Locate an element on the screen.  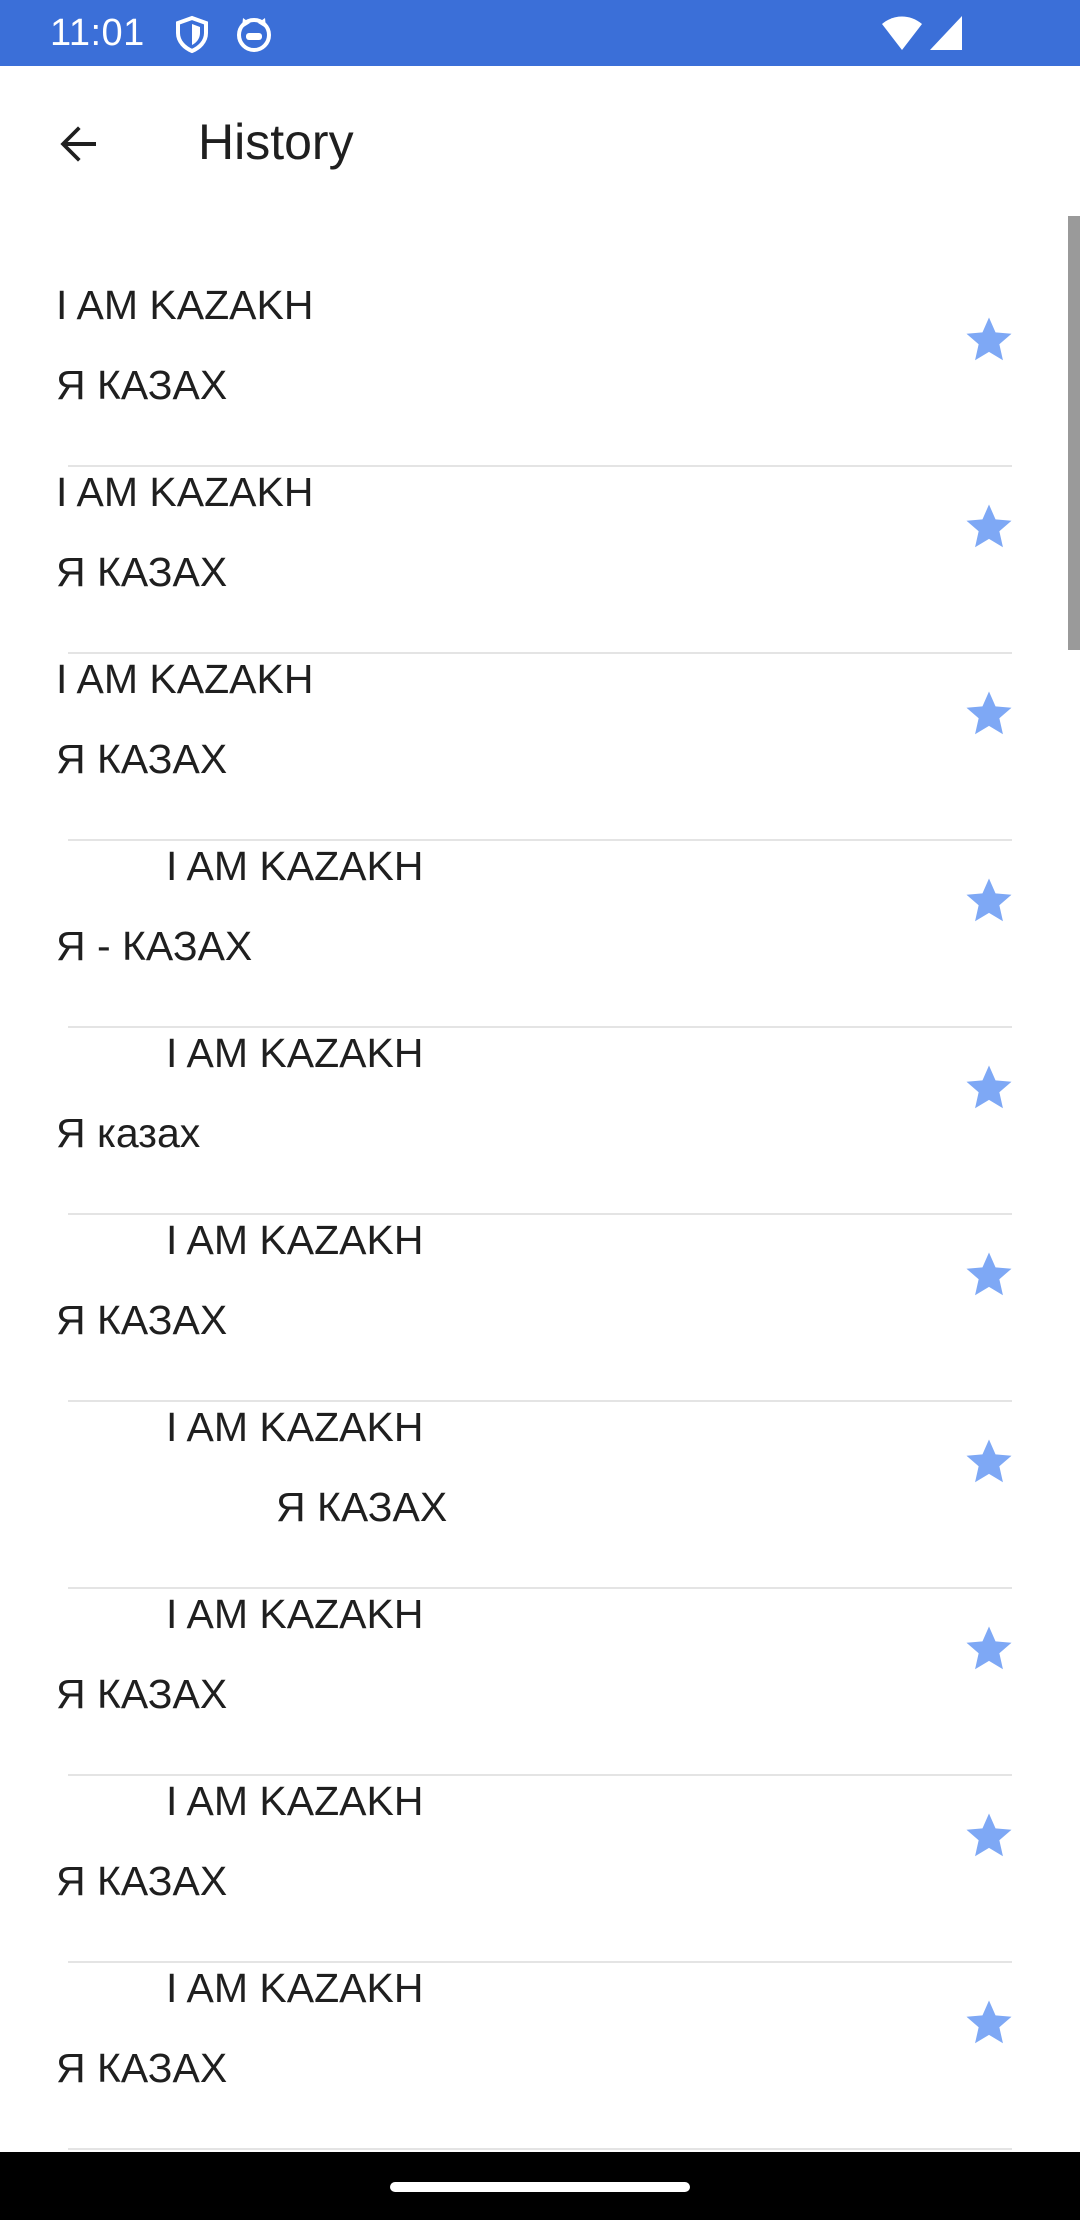
home-handle is located at coordinates (540, 2187).